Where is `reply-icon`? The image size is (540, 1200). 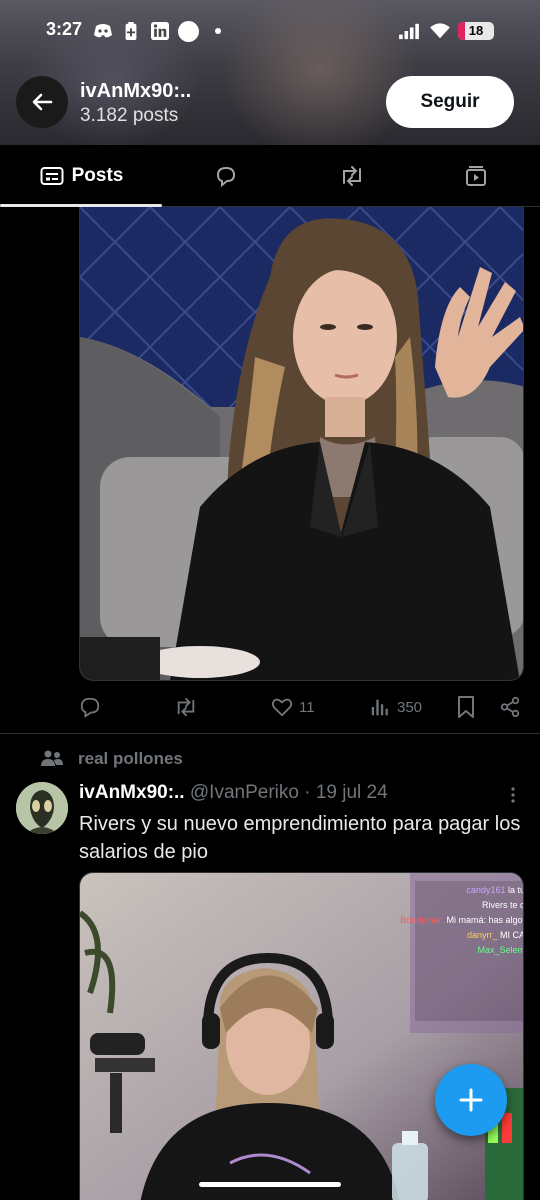
reply-icon is located at coordinates (90, 707).